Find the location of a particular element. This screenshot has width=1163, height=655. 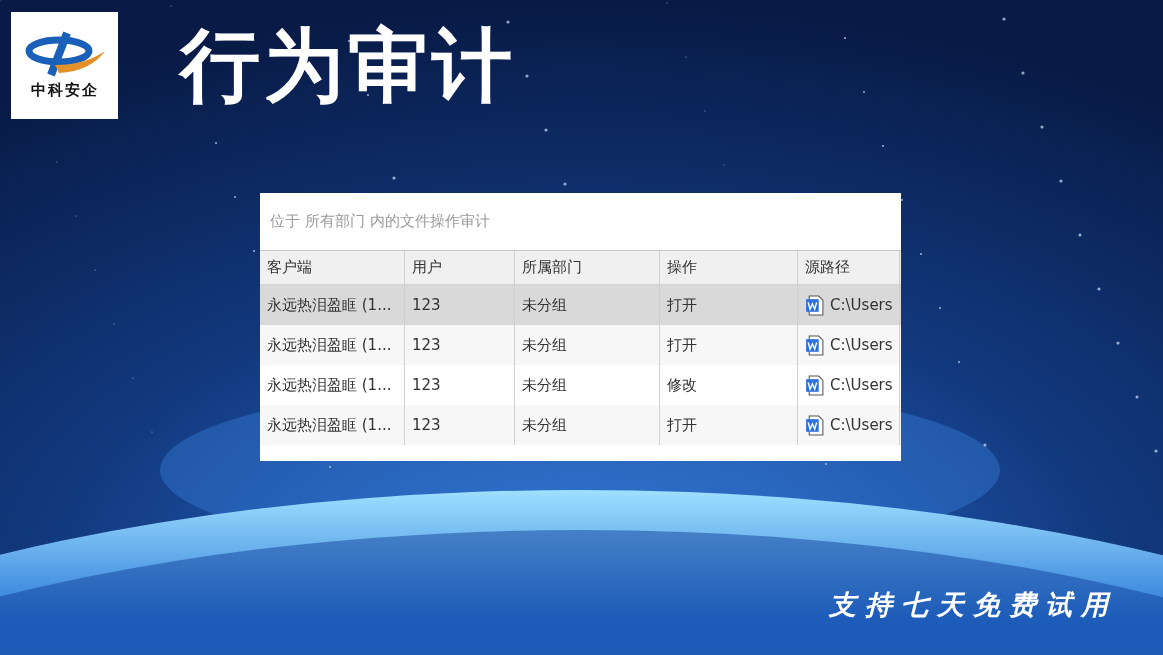

column-header: 所属部门 is located at coordinates (587, 267).